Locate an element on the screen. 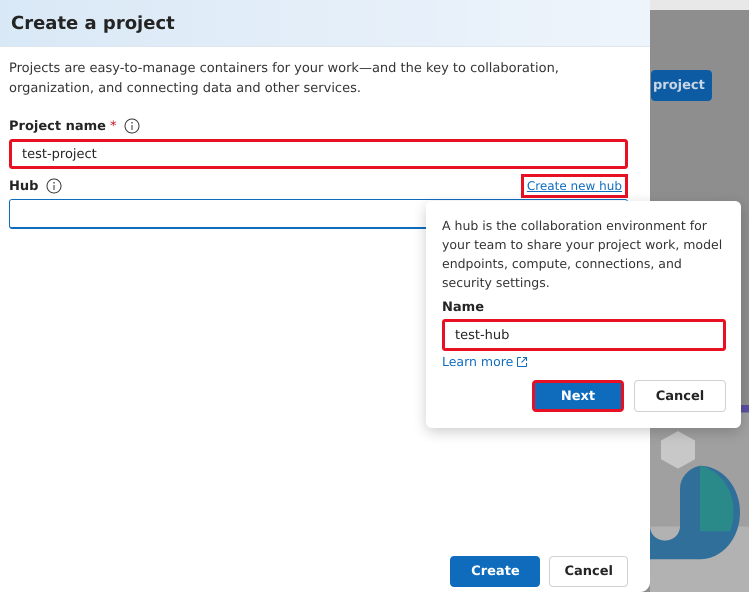 The width and height of the screenshot is (749, 592). text-input: test-project is located at coordinates (318, 154).